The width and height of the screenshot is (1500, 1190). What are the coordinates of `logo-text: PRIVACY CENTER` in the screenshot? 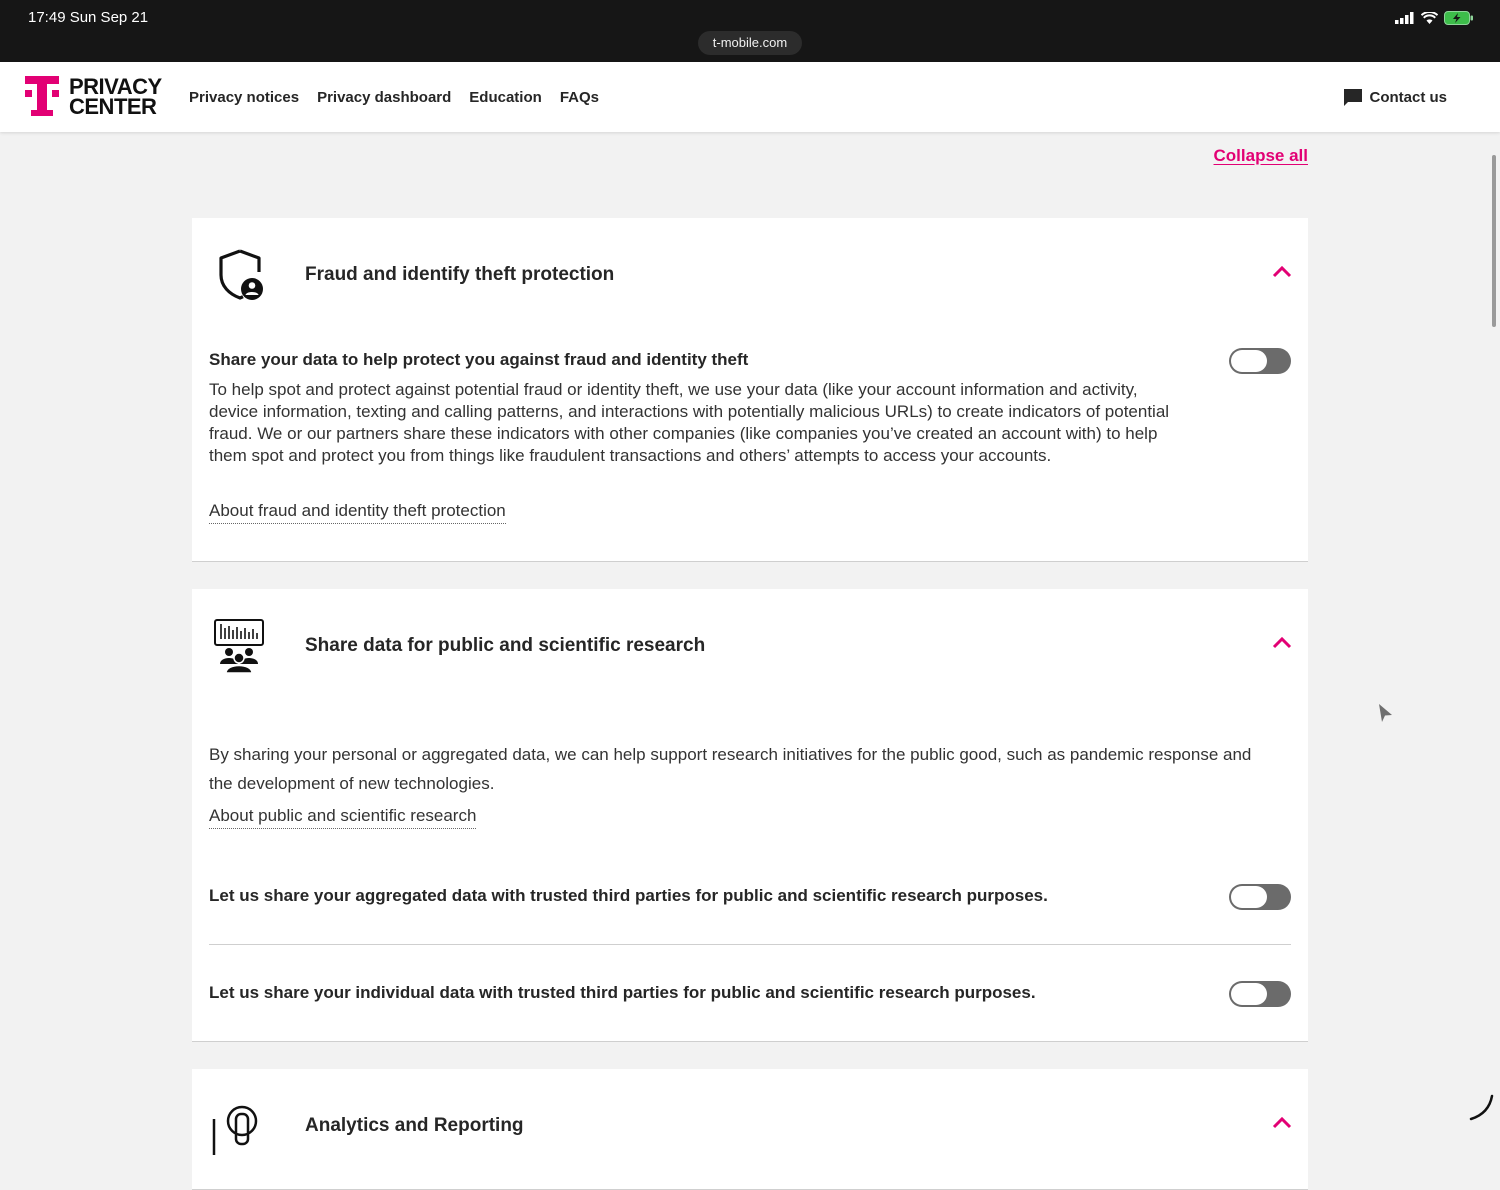 It's located at (115, 97).